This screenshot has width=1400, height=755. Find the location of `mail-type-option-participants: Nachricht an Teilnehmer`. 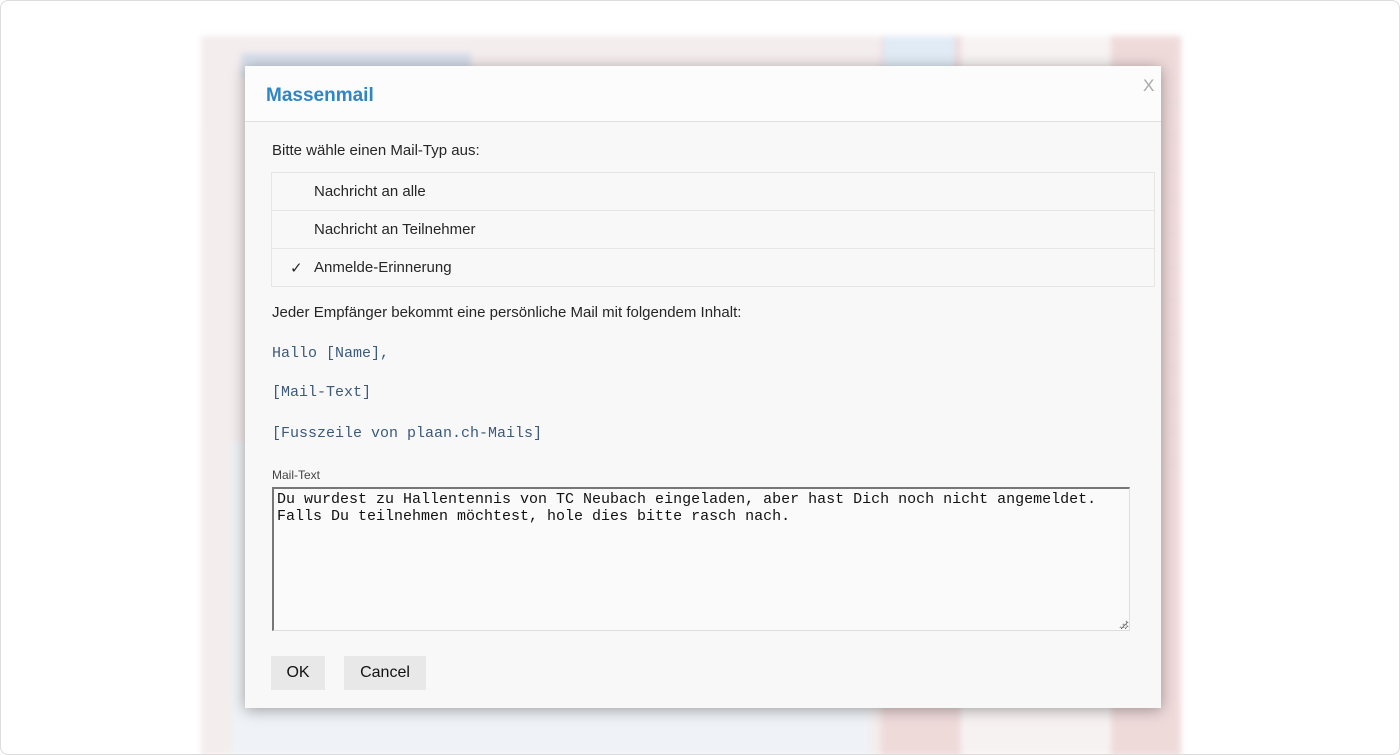

mail-type-option-participants: Nachricht an Teilnehmer is located at coordinates (713, 229).